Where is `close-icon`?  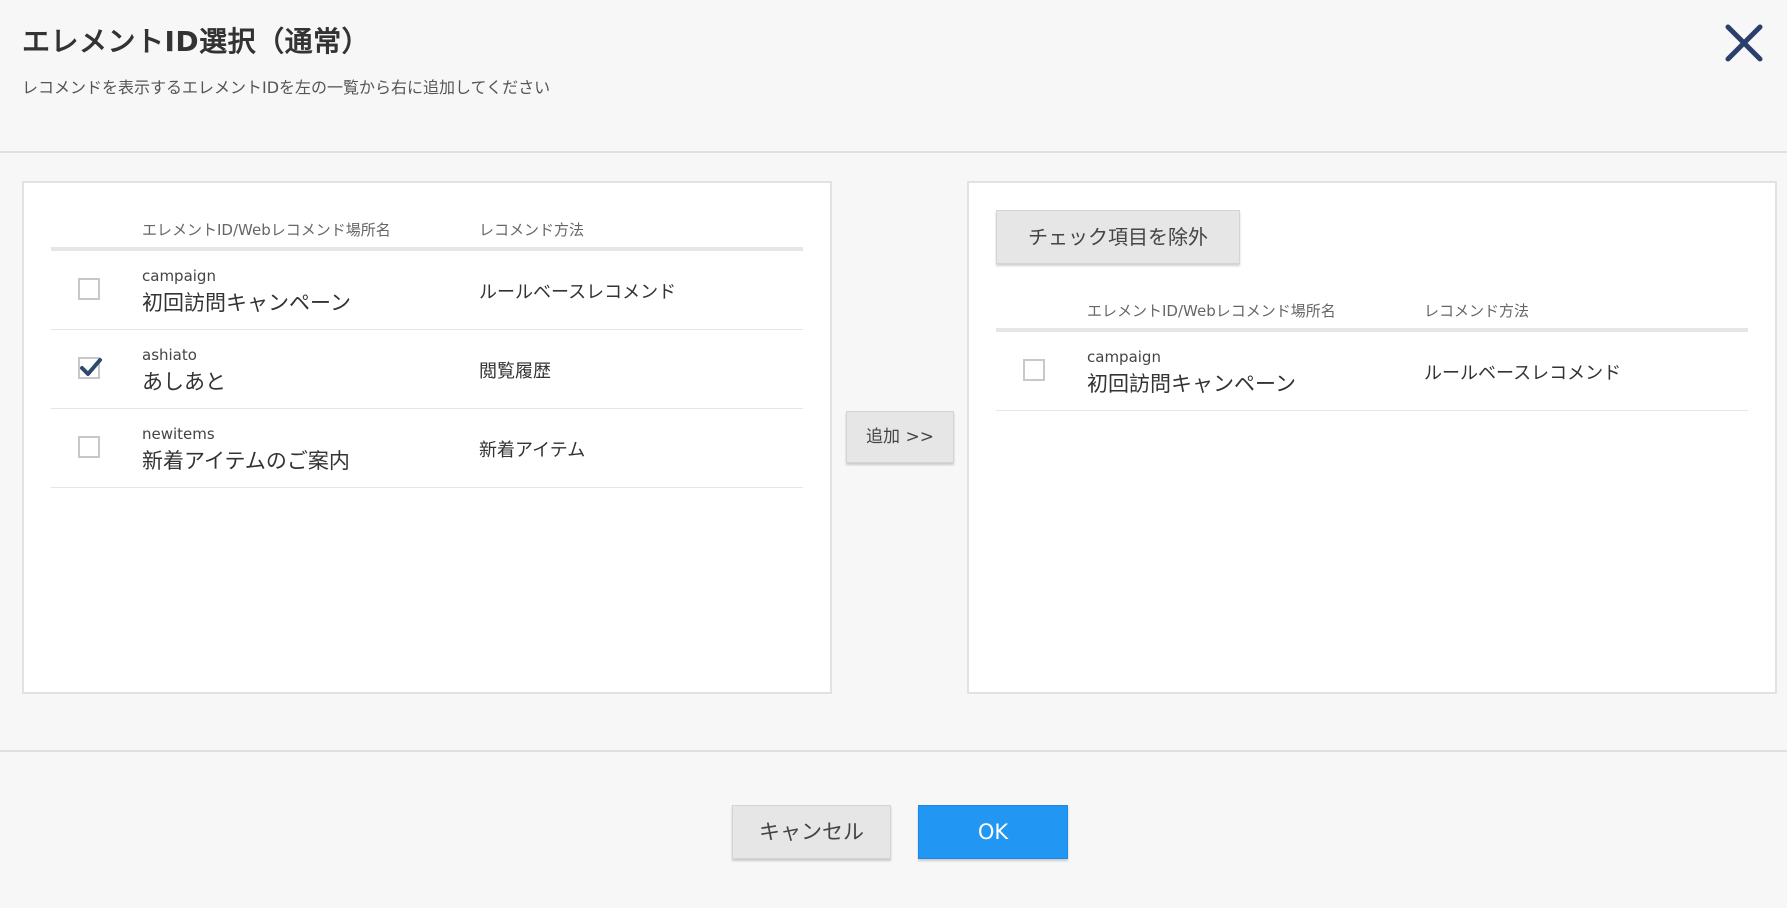
close-icon is located at coordinates (1744, 43).